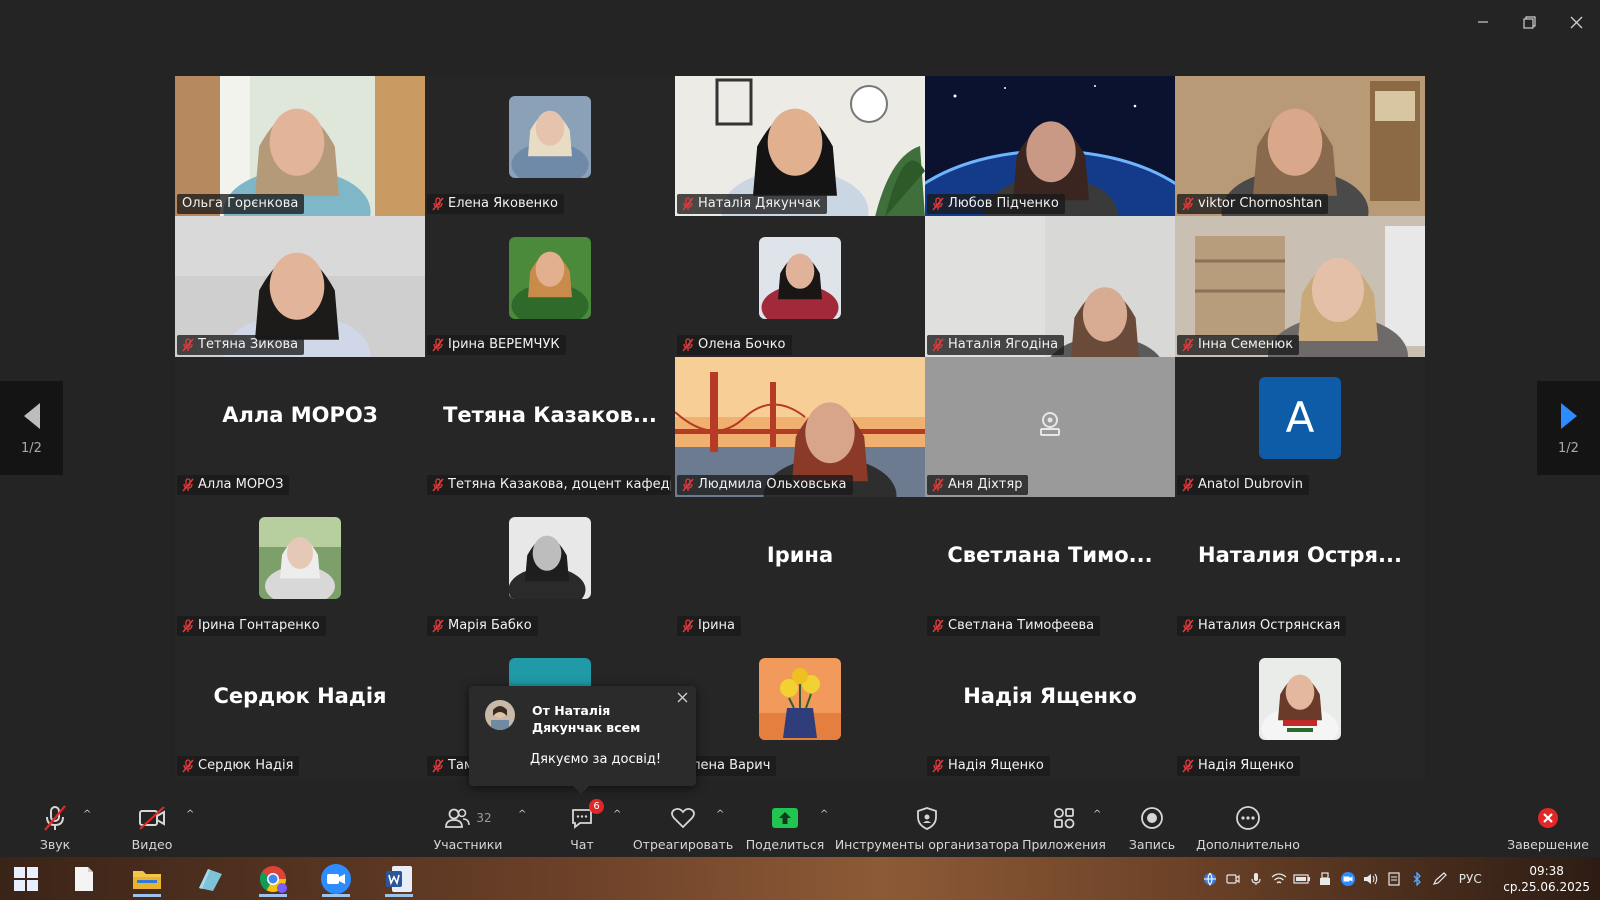  What do you see at coordinates (300, 146) in the screenshot?
I see `participant-tile: Ольга Горєнкова` at bounding box center [300, 146].